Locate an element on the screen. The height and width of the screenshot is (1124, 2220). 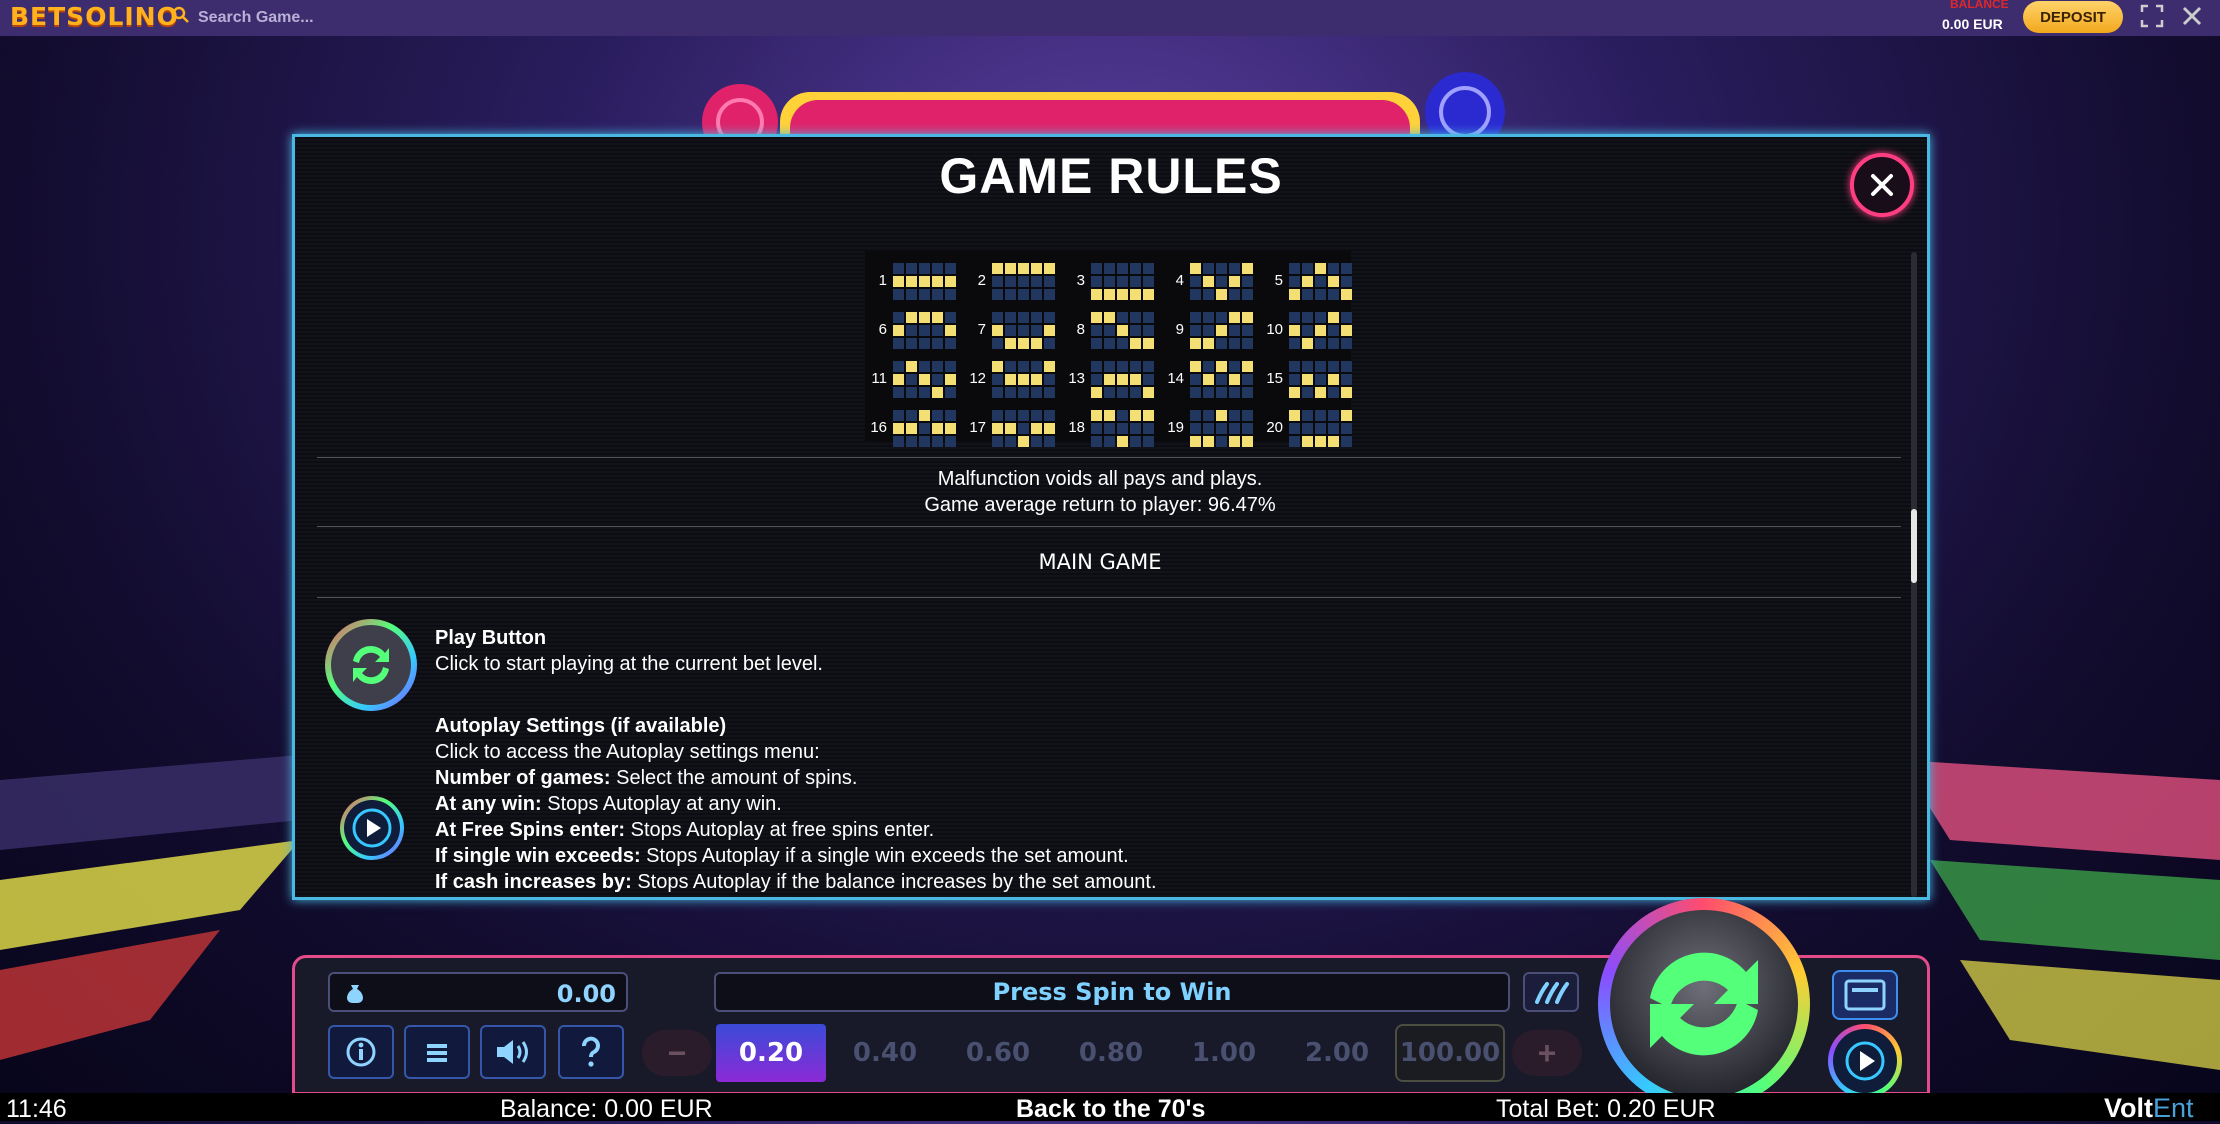
bet-option: 1.00 is located at coordinates (1224, 1053).